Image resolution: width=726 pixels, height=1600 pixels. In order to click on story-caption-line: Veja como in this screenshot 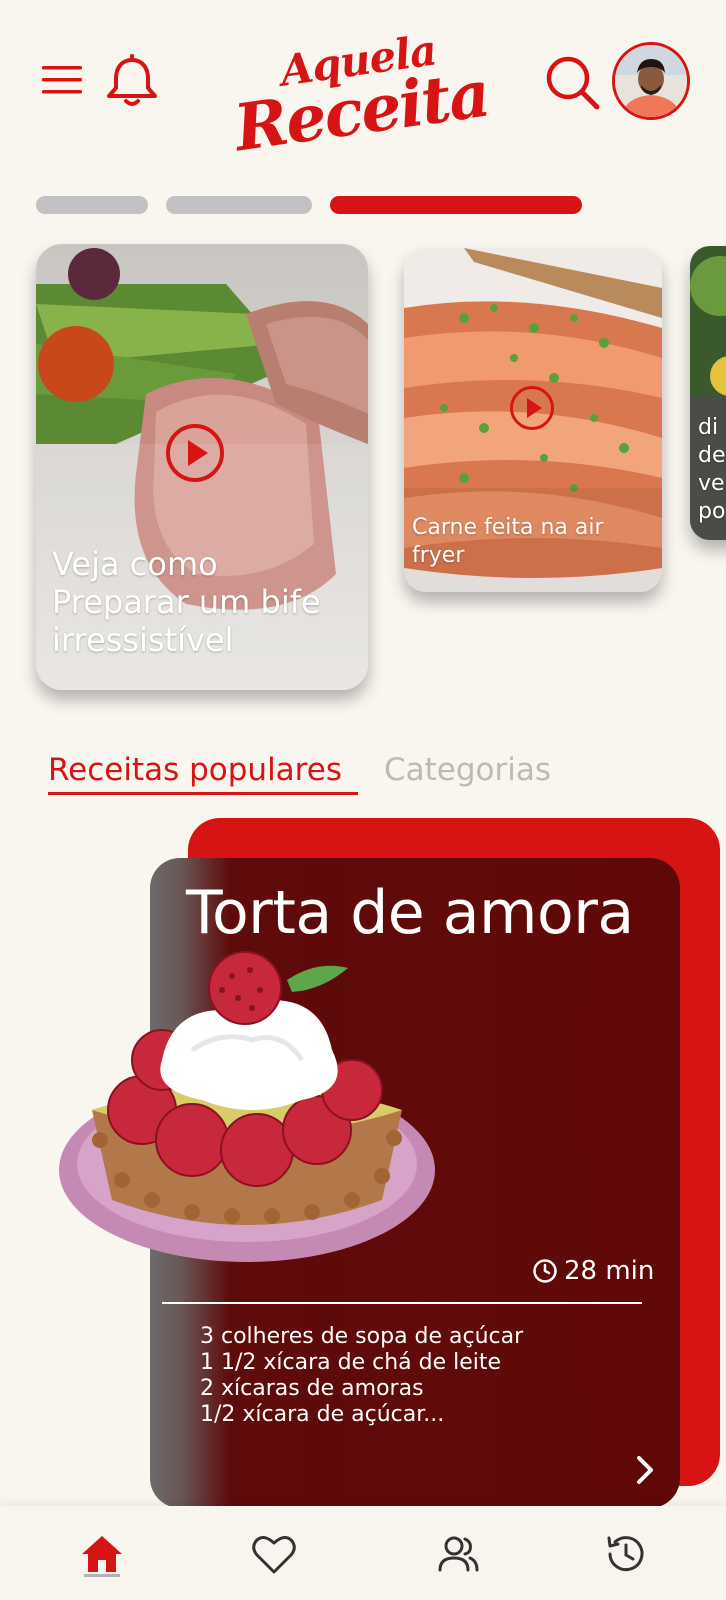, I will do `click(135, 564)`.